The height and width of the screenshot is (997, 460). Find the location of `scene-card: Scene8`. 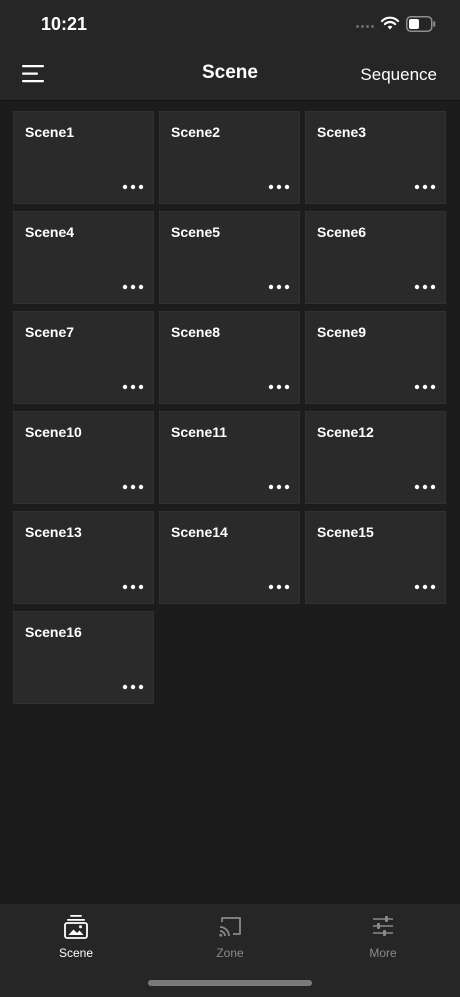

scene-card: Scene8 is located at coordinates (229, 357).